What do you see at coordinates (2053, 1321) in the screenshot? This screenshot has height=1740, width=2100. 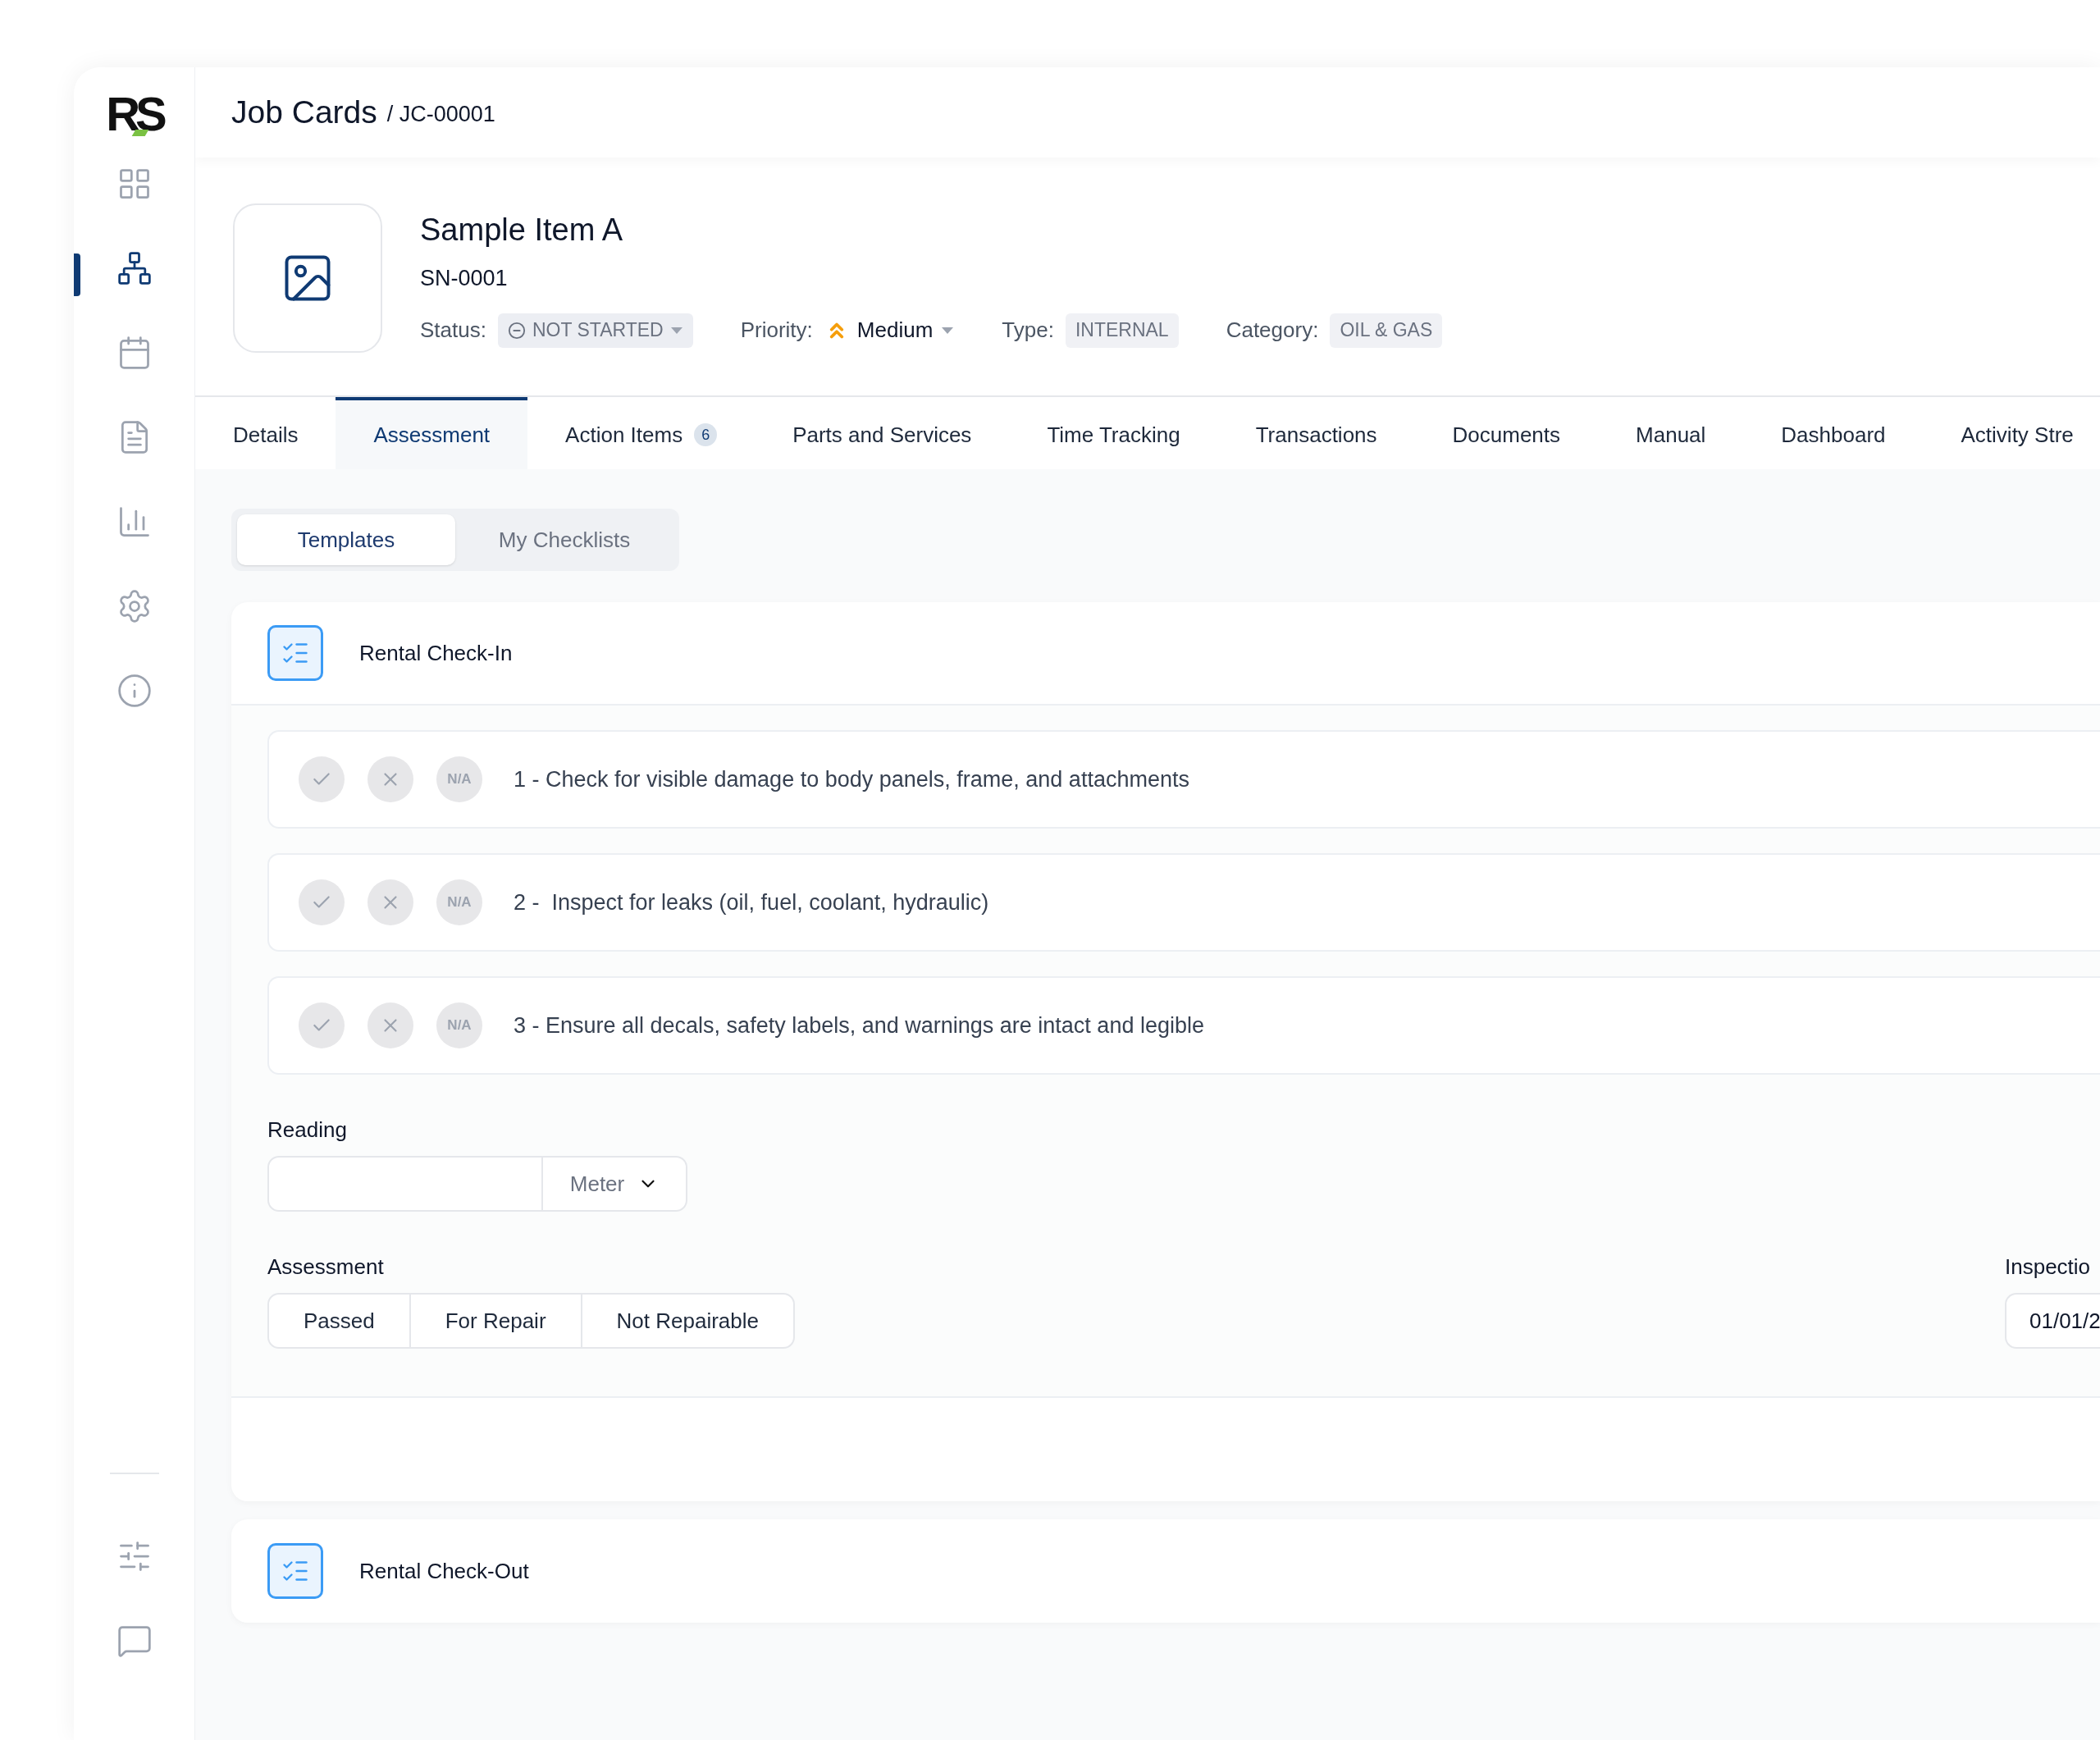 I see `inspection-date-field: 01/01/2` at bounding box center [2053, 1321].